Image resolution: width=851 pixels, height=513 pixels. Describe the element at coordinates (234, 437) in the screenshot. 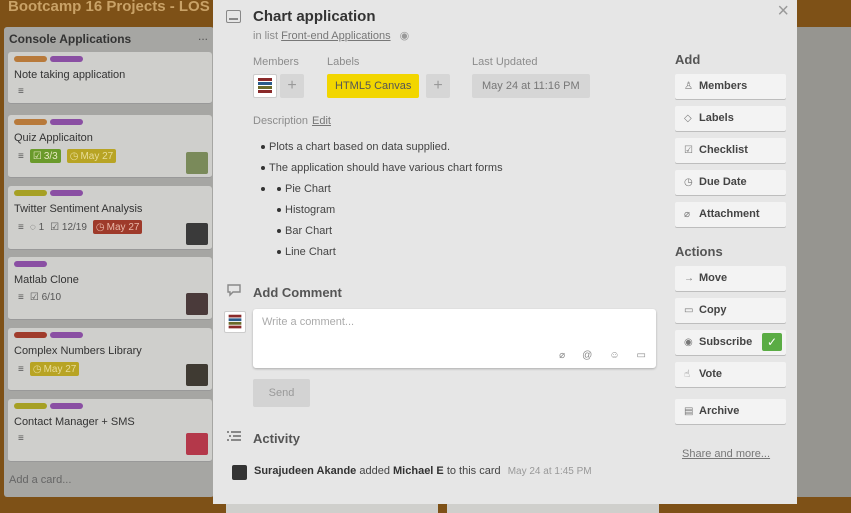

I see `activity-icon` at that location.